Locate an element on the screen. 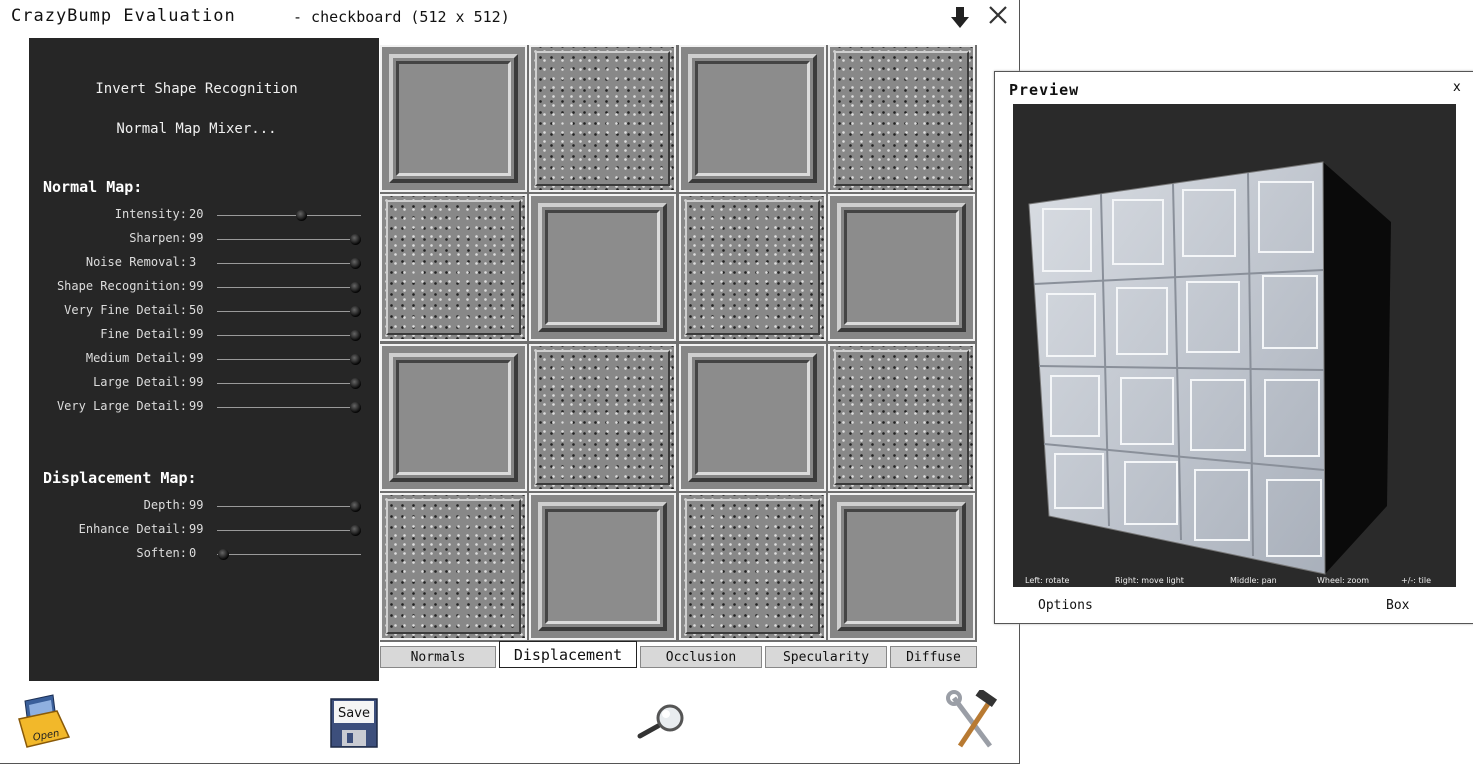  tab-displacement: Displacement is located at coordinates (568, 654).